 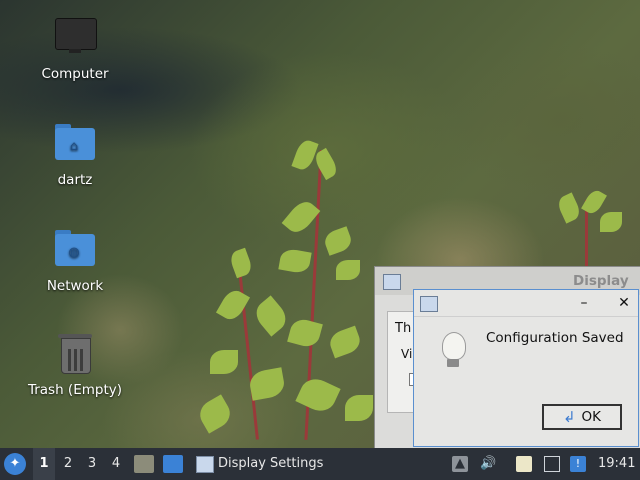 I want to click on task-title: Display Settings, so click(x=271, y=463).